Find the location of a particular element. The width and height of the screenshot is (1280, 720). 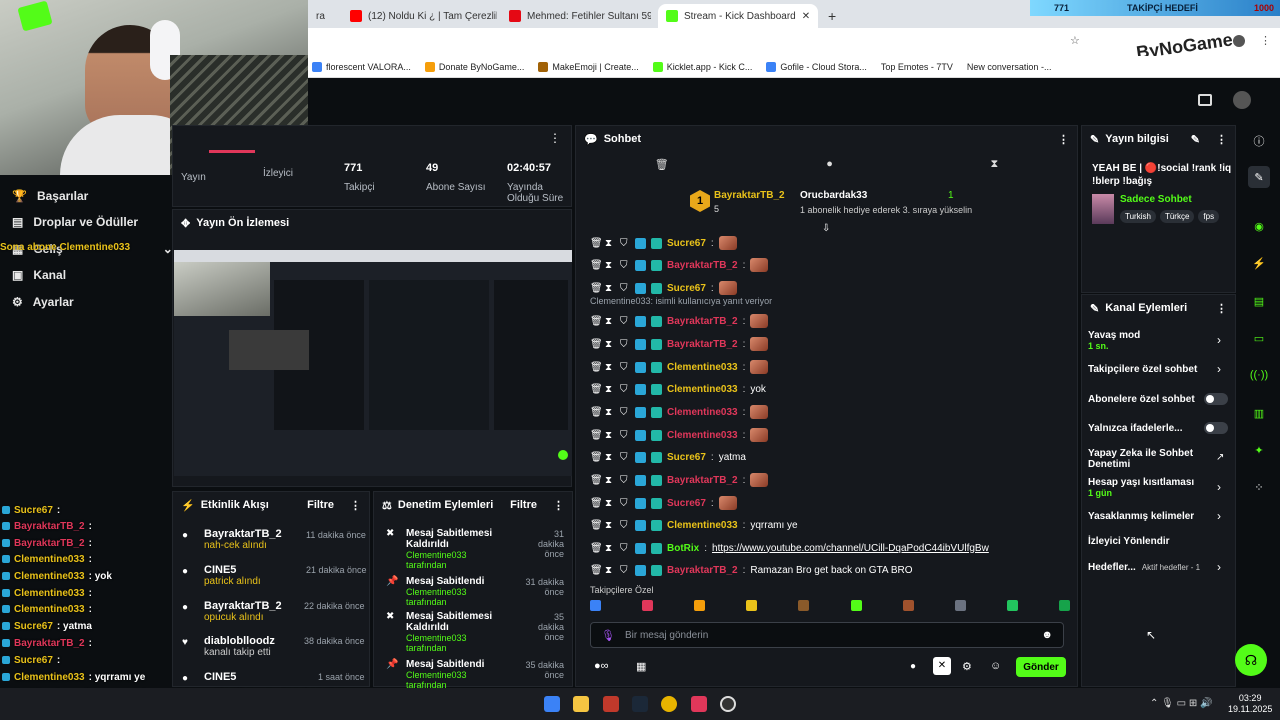

tag: fps is located at coordinates (1209, 216).